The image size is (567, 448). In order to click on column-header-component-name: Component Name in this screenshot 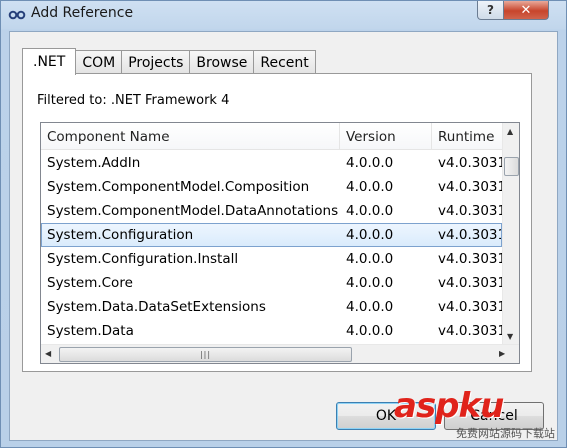, I will do `click(190, 136)`.